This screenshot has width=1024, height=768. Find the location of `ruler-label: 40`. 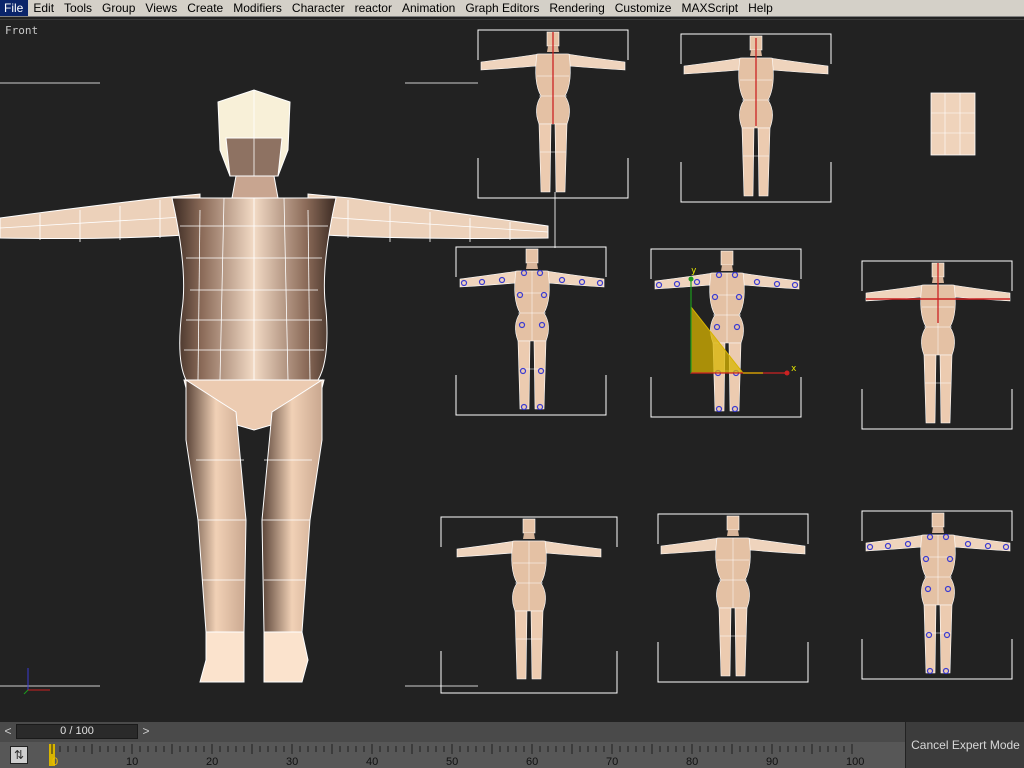

ruler-label: 40 is located at coordinates (372, 762).